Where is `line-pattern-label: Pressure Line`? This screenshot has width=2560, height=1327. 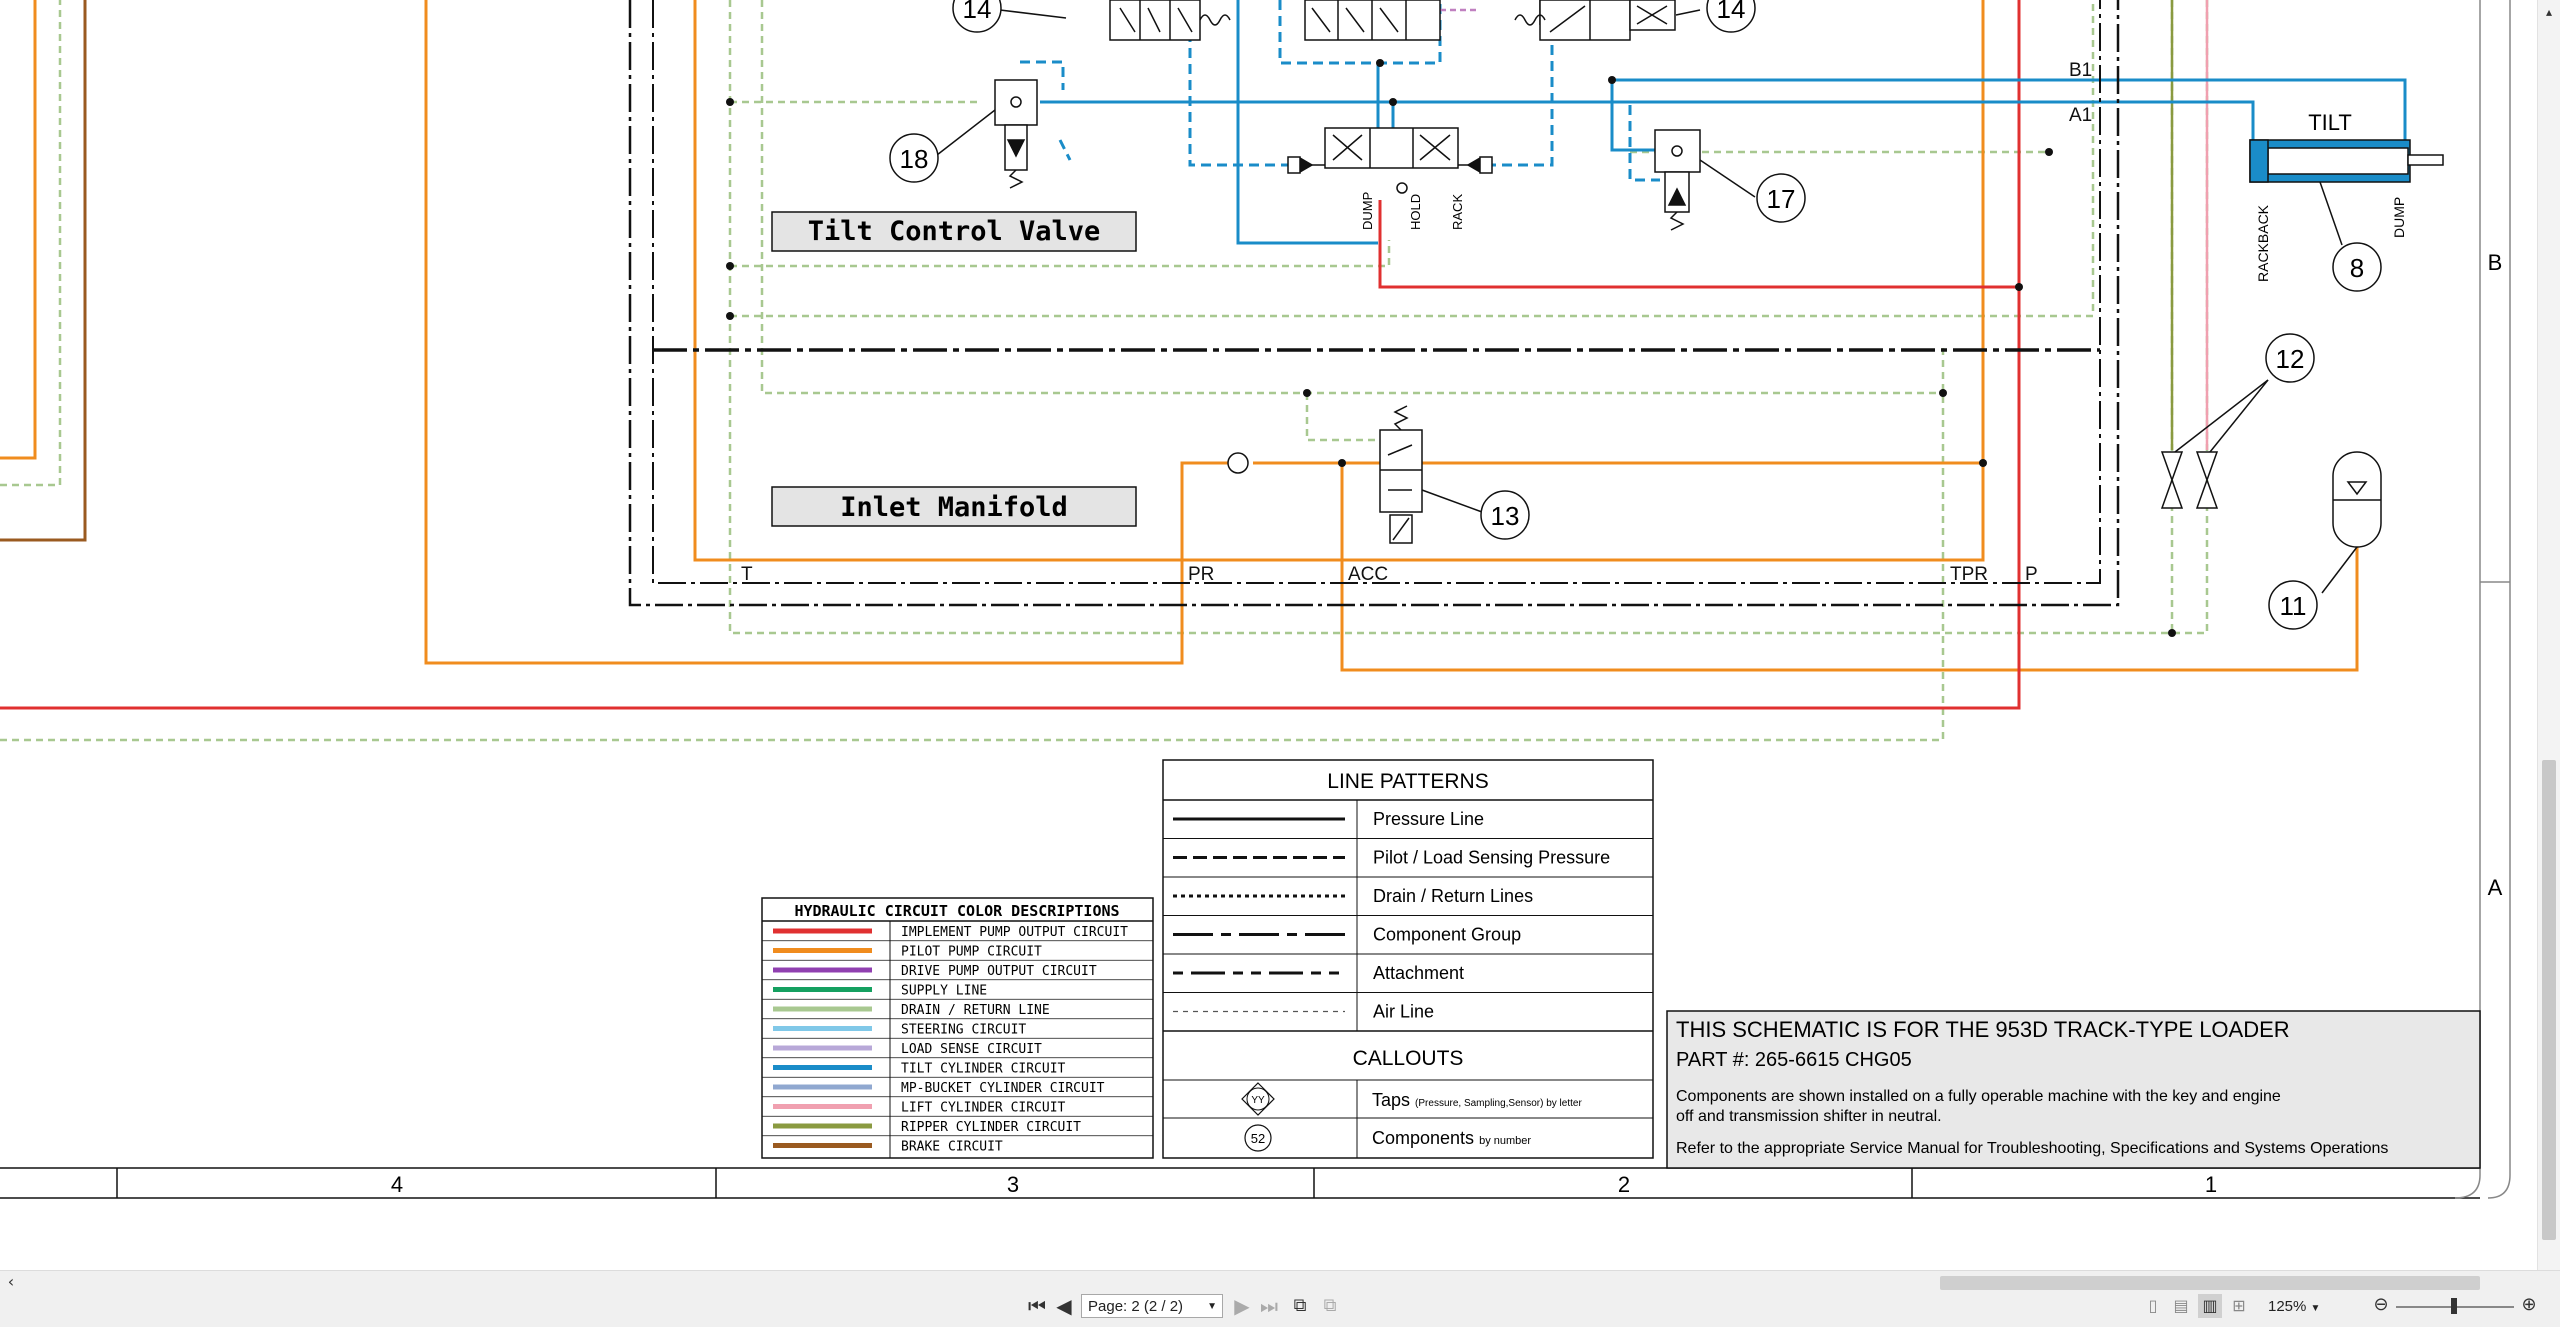 line-pattern-label: Pressure Line is located at coordinates (1428, 819).